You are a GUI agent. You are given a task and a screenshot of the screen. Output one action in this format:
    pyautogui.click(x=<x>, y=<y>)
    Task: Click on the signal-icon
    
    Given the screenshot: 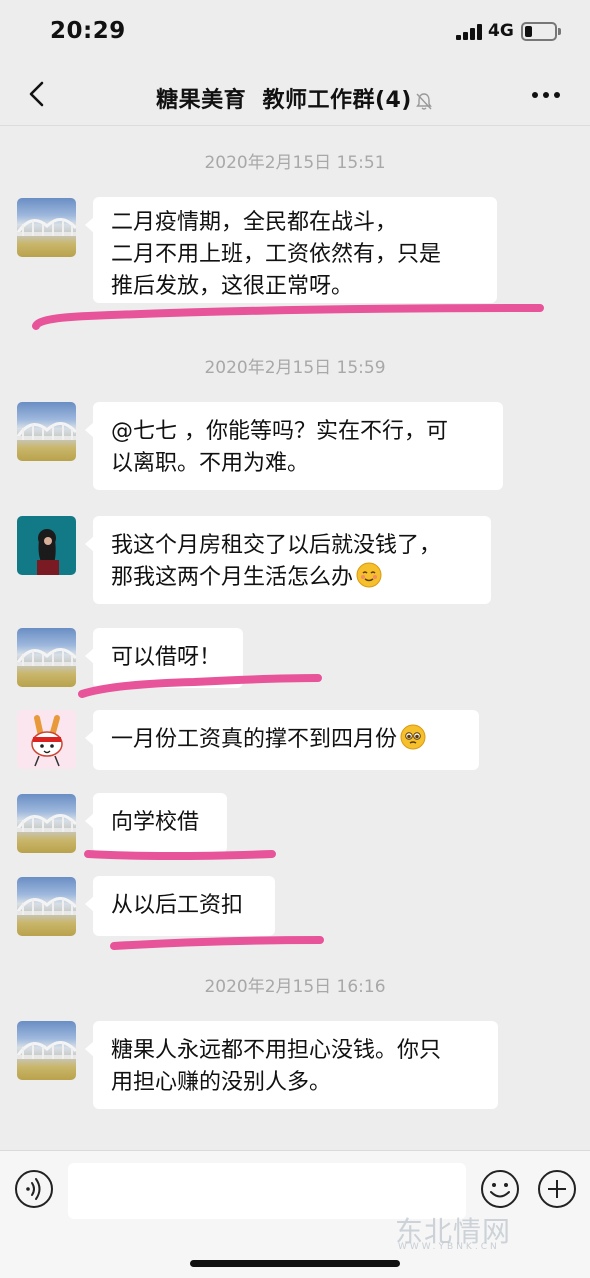 What is the action you would take?
    pyautogui.click(x=469, y=32)
    